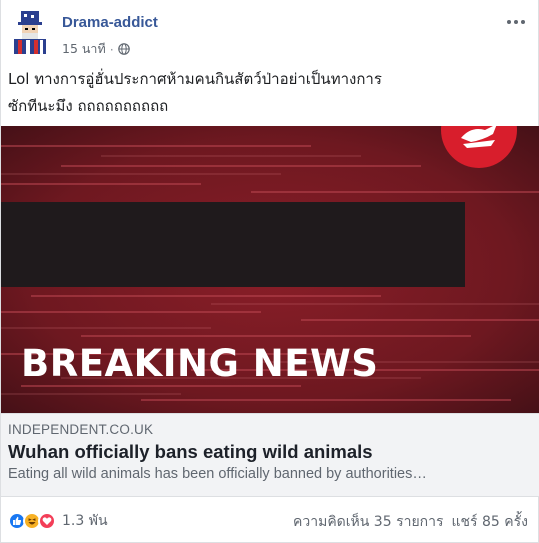 This screenshot has height=543, width=539. What do you see at coordinates (270, 32) in the screenshot?
I see `post-header: Drama-addict 15 นาที ·` at bounding box center [270, 32].